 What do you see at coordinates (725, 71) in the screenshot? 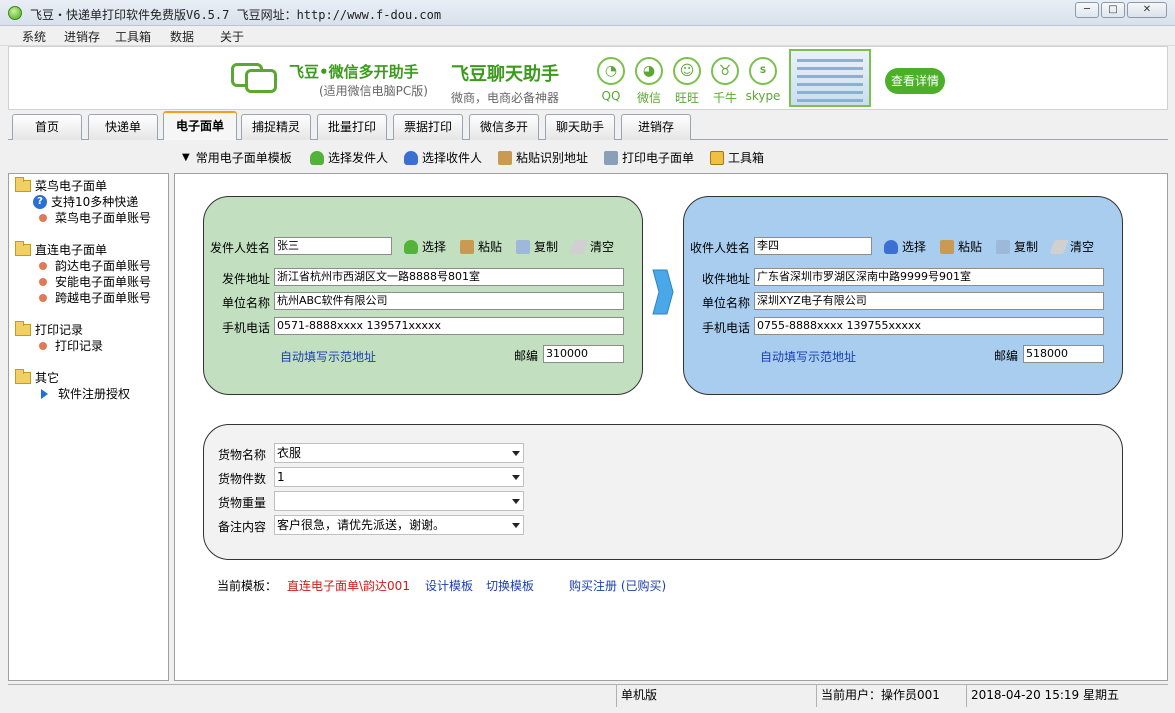
I see `qianniu-icon: ♉` at bounding box center [725, 71].